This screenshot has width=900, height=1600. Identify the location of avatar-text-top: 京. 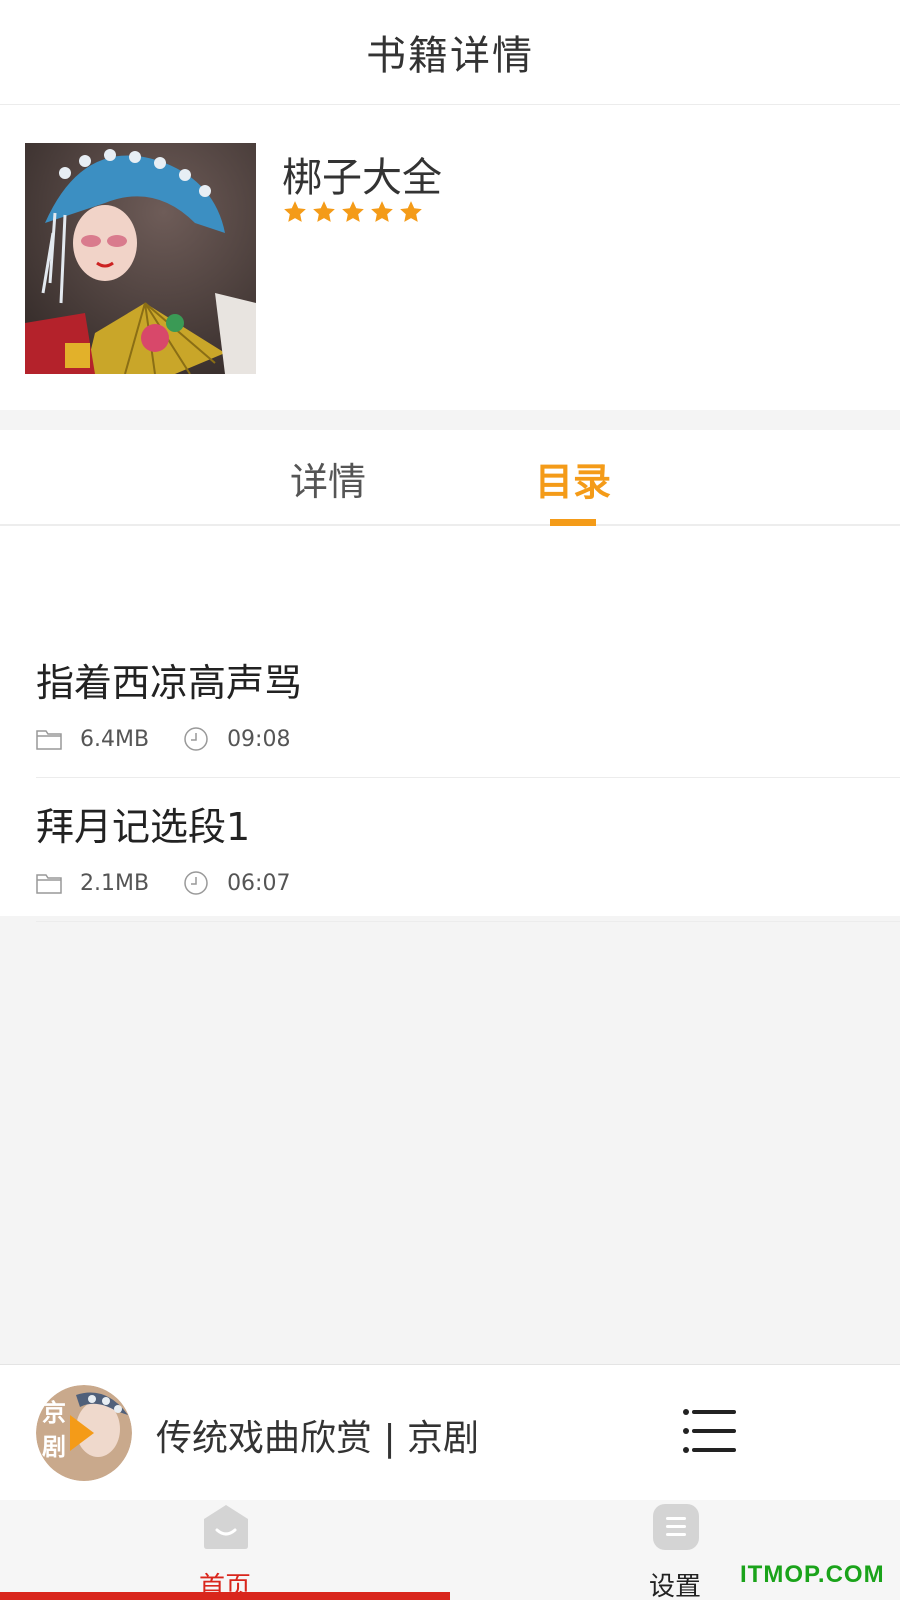
(54, 1413).